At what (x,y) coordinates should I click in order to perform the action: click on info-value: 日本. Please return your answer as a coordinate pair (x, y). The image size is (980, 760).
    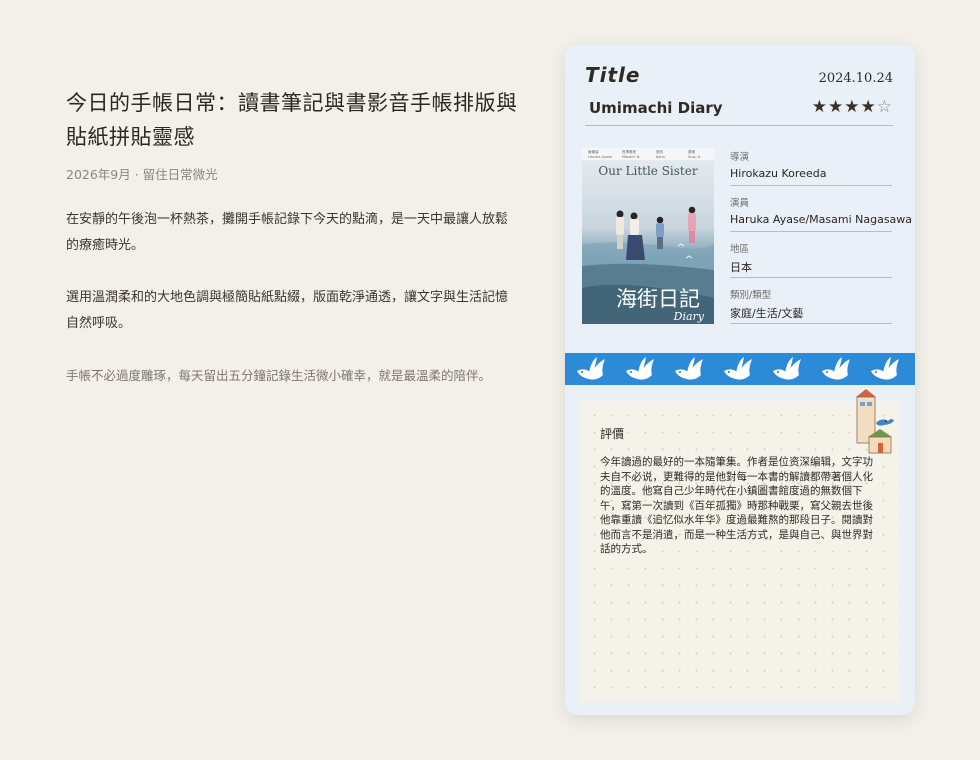
    Looking at the image, I should click on (741, 267).